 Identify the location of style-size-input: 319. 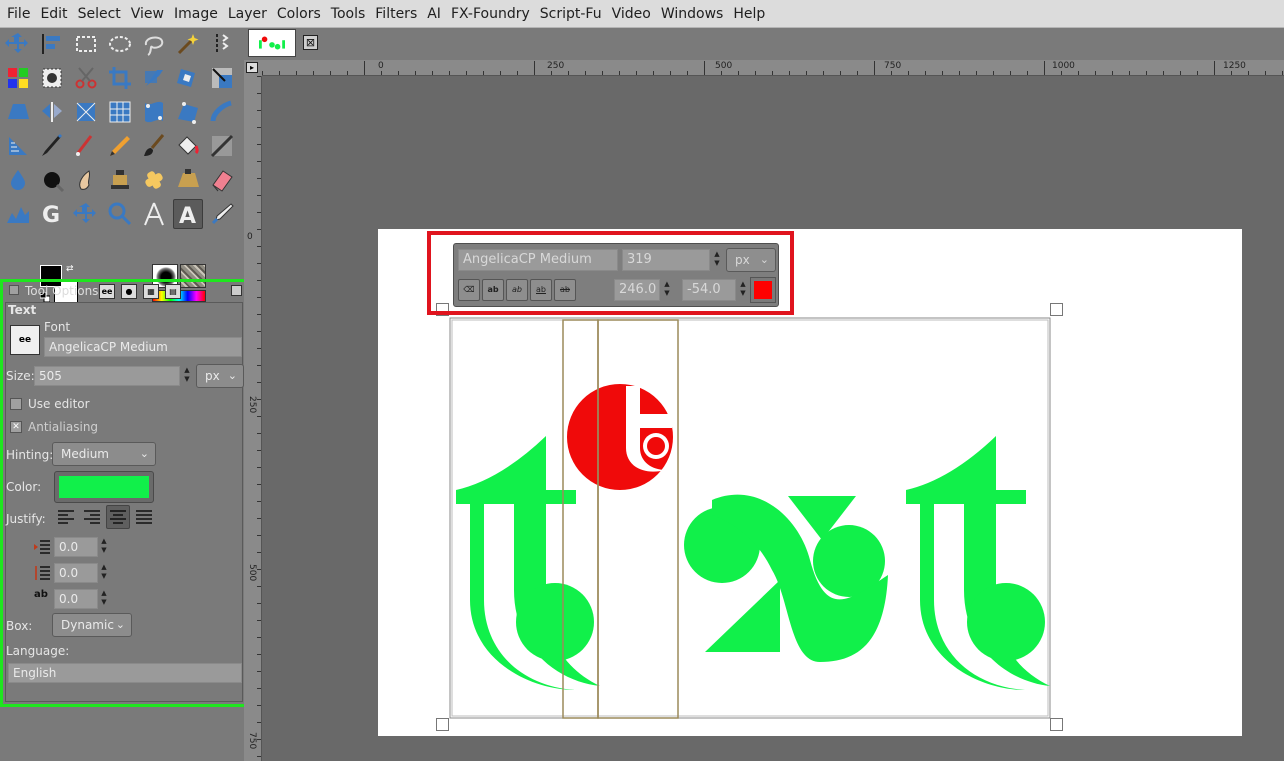
(666, 260).